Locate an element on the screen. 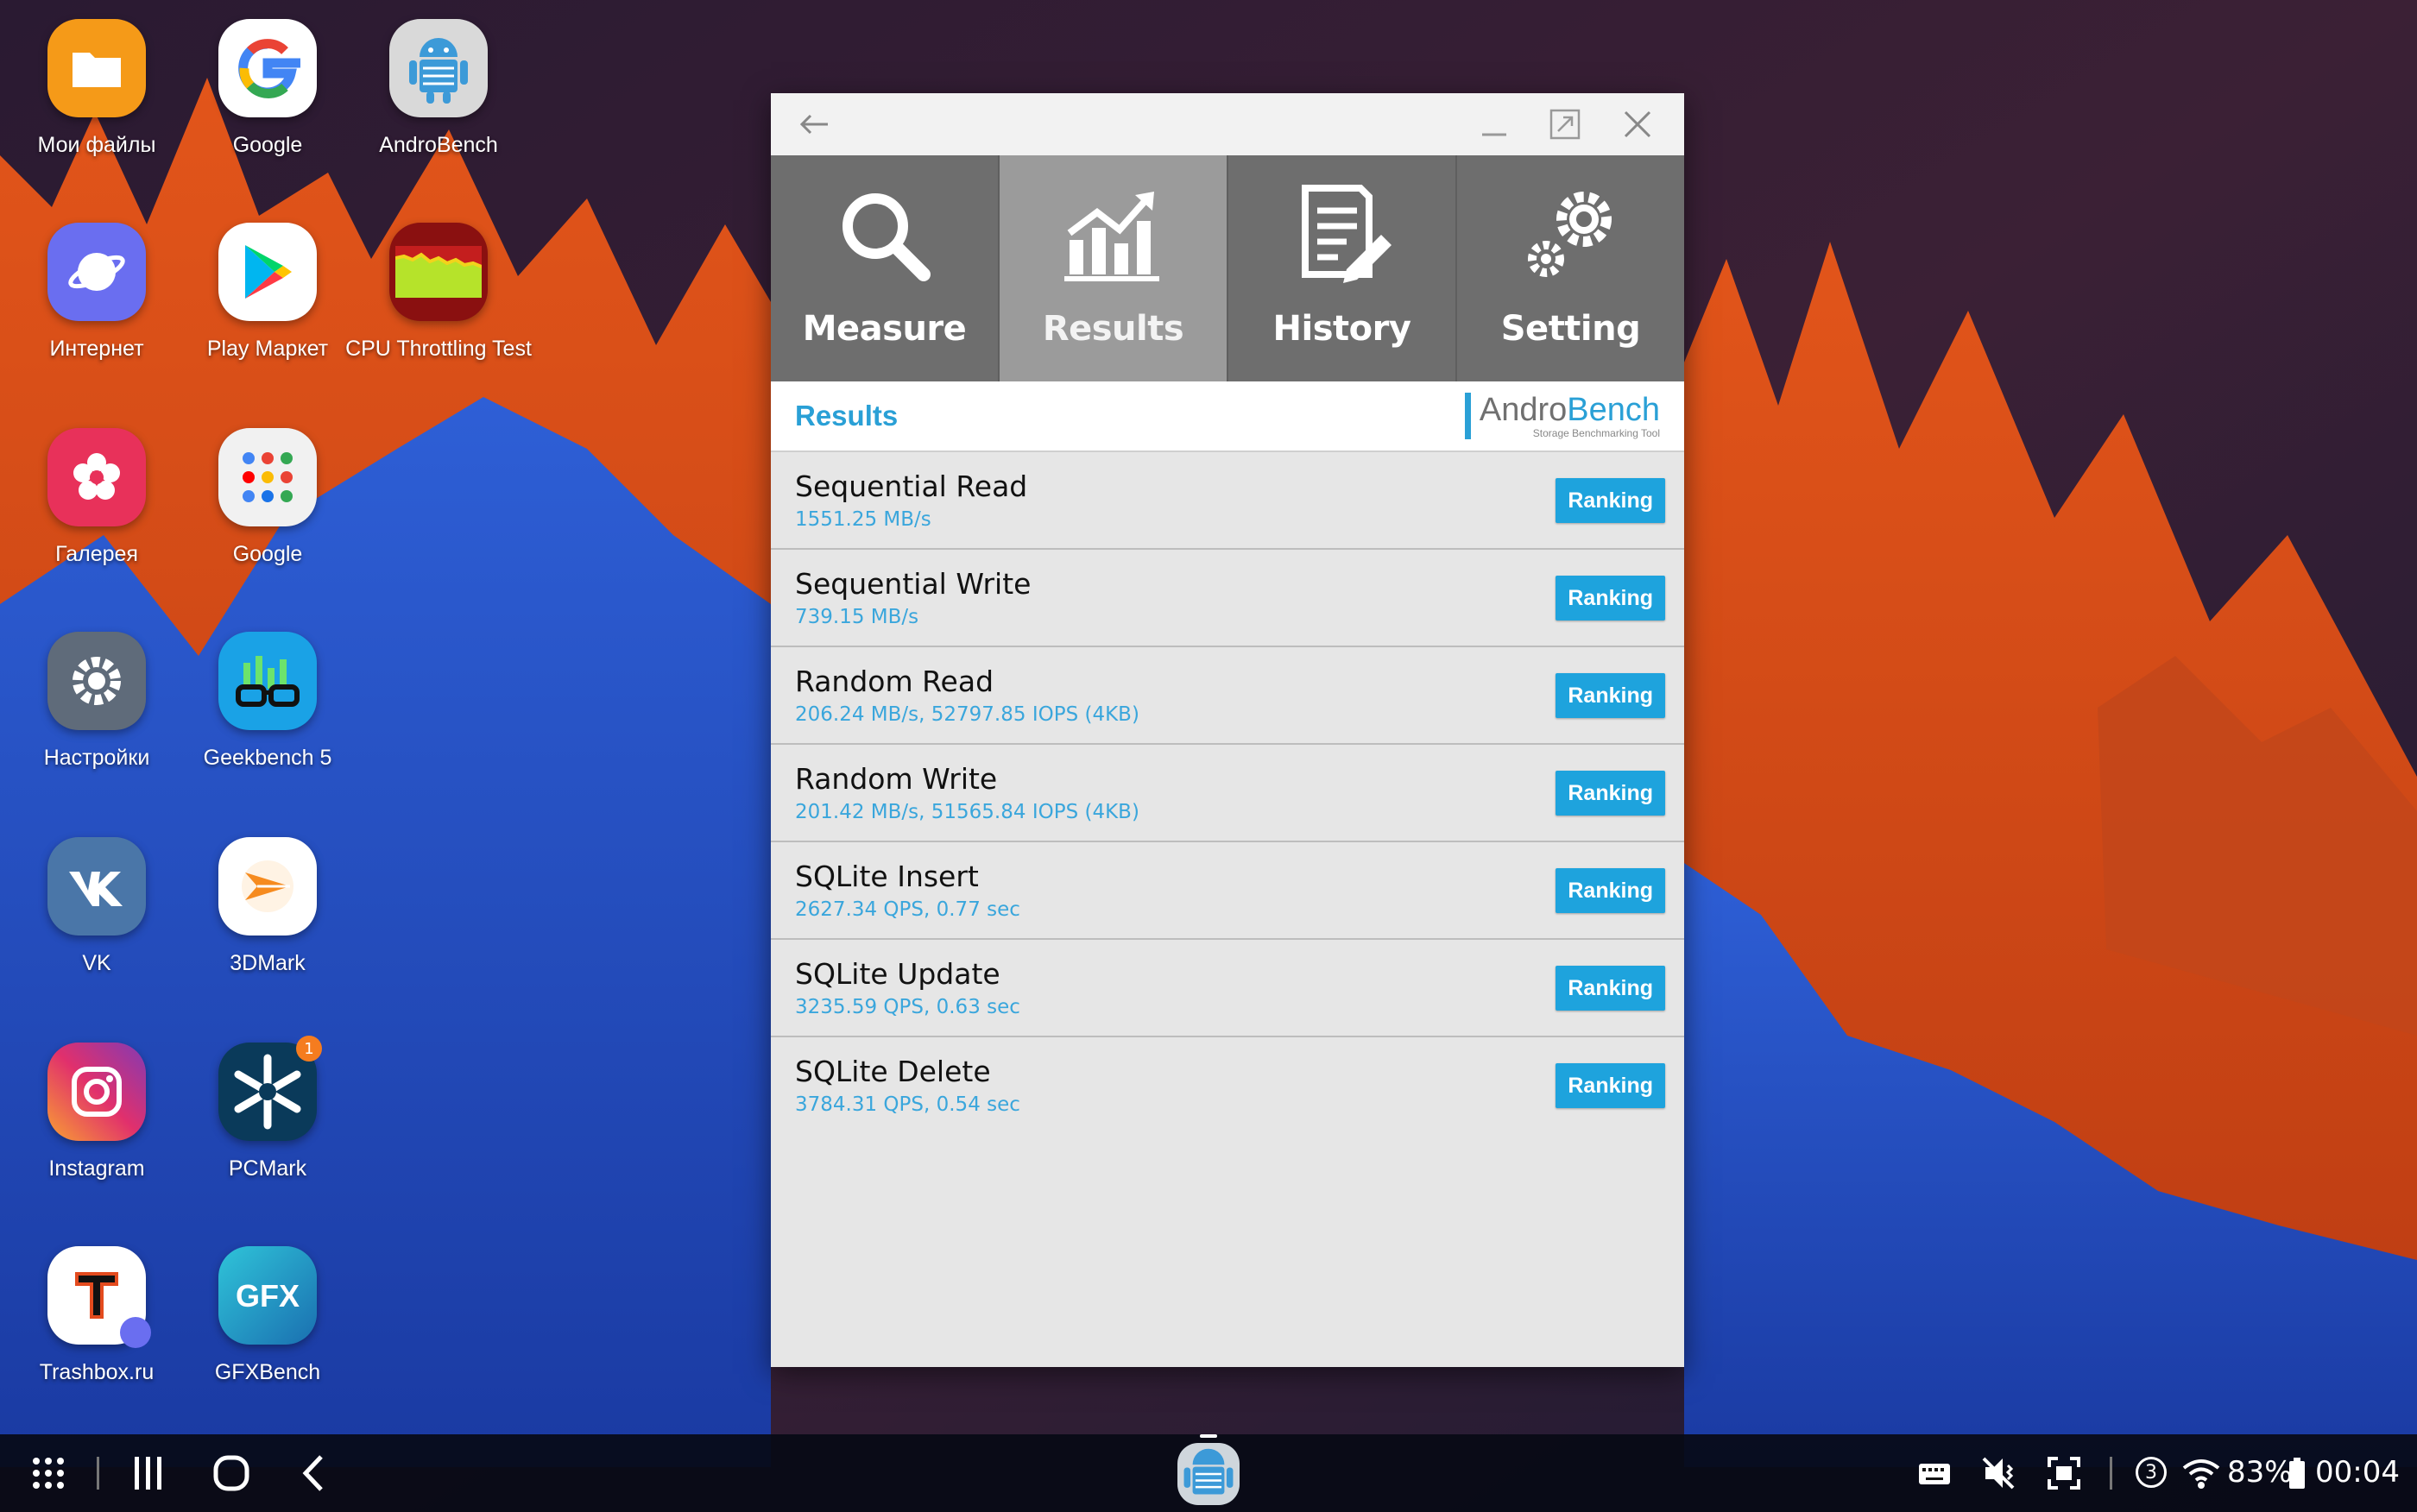 The height and width of the screenshot is (1512, 2417). result-title: SQLite Update is located at coordinates (897, 974).